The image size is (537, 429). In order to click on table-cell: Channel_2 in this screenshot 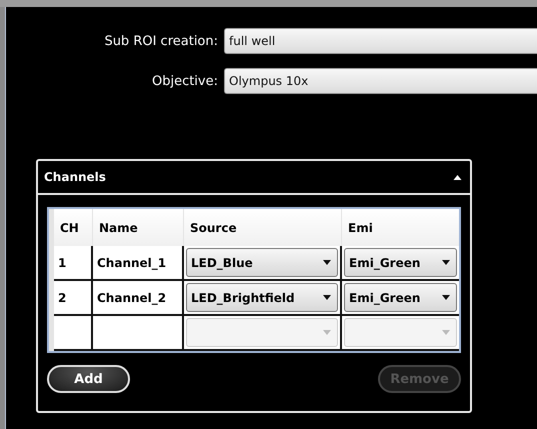, I will do `click(138, 298)`.